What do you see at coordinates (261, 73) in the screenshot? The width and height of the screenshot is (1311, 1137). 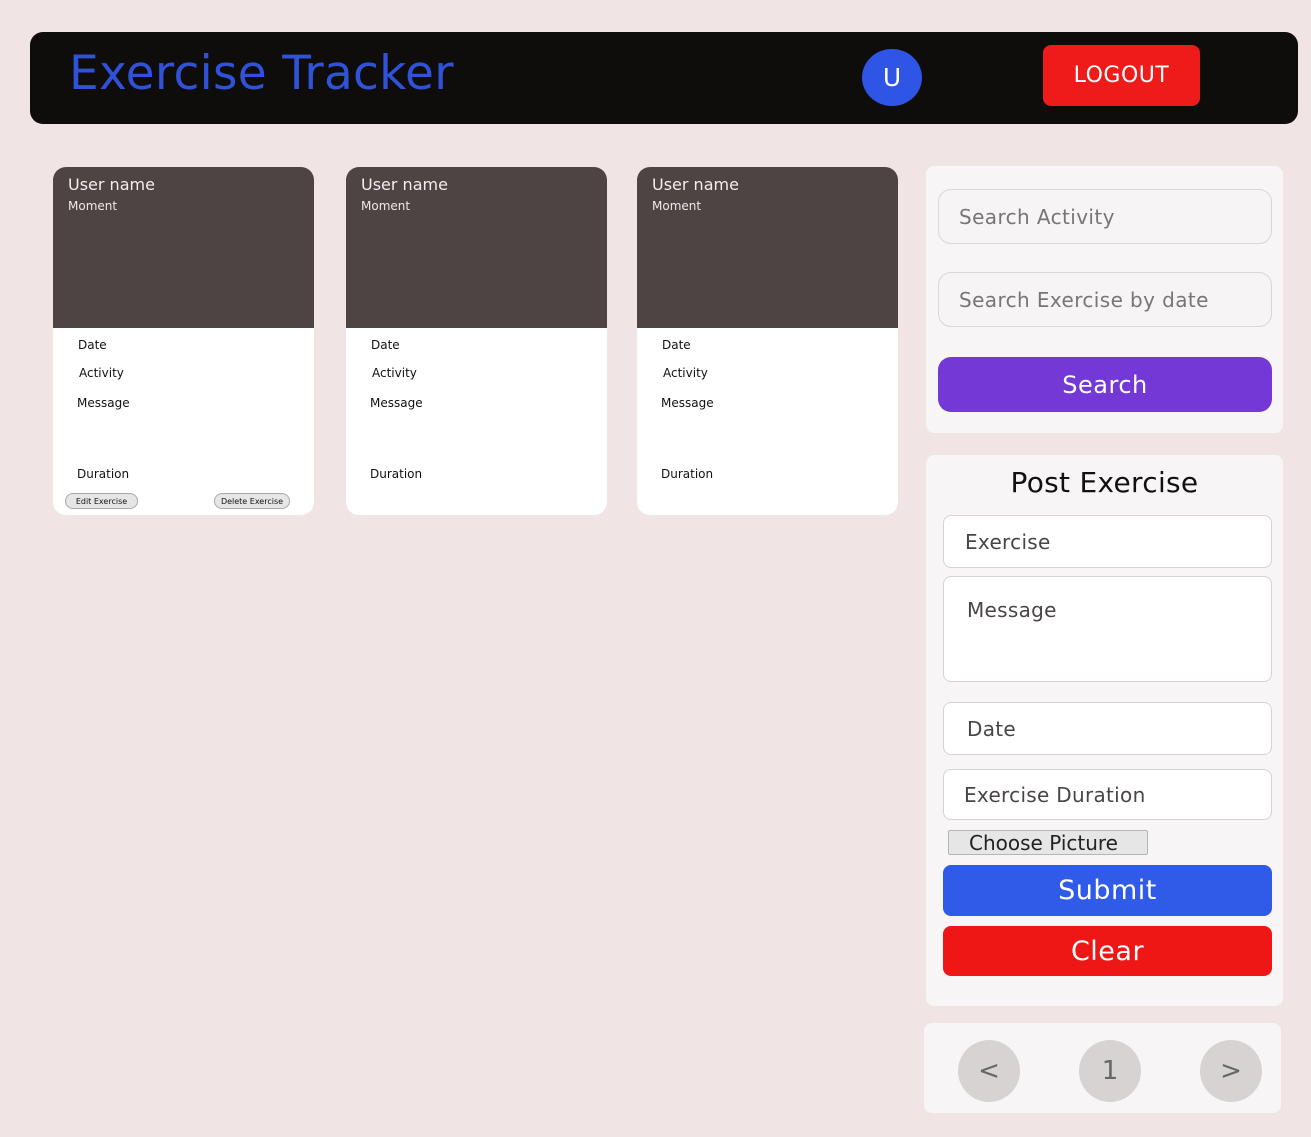 I see `app-title: Exercise Tracker` at bounding box center [261, 73].